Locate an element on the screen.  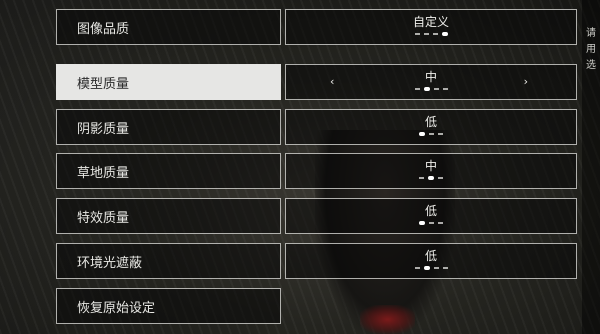
setting-label-model-quality: 模型质量 is located at coordinates (168, 82).